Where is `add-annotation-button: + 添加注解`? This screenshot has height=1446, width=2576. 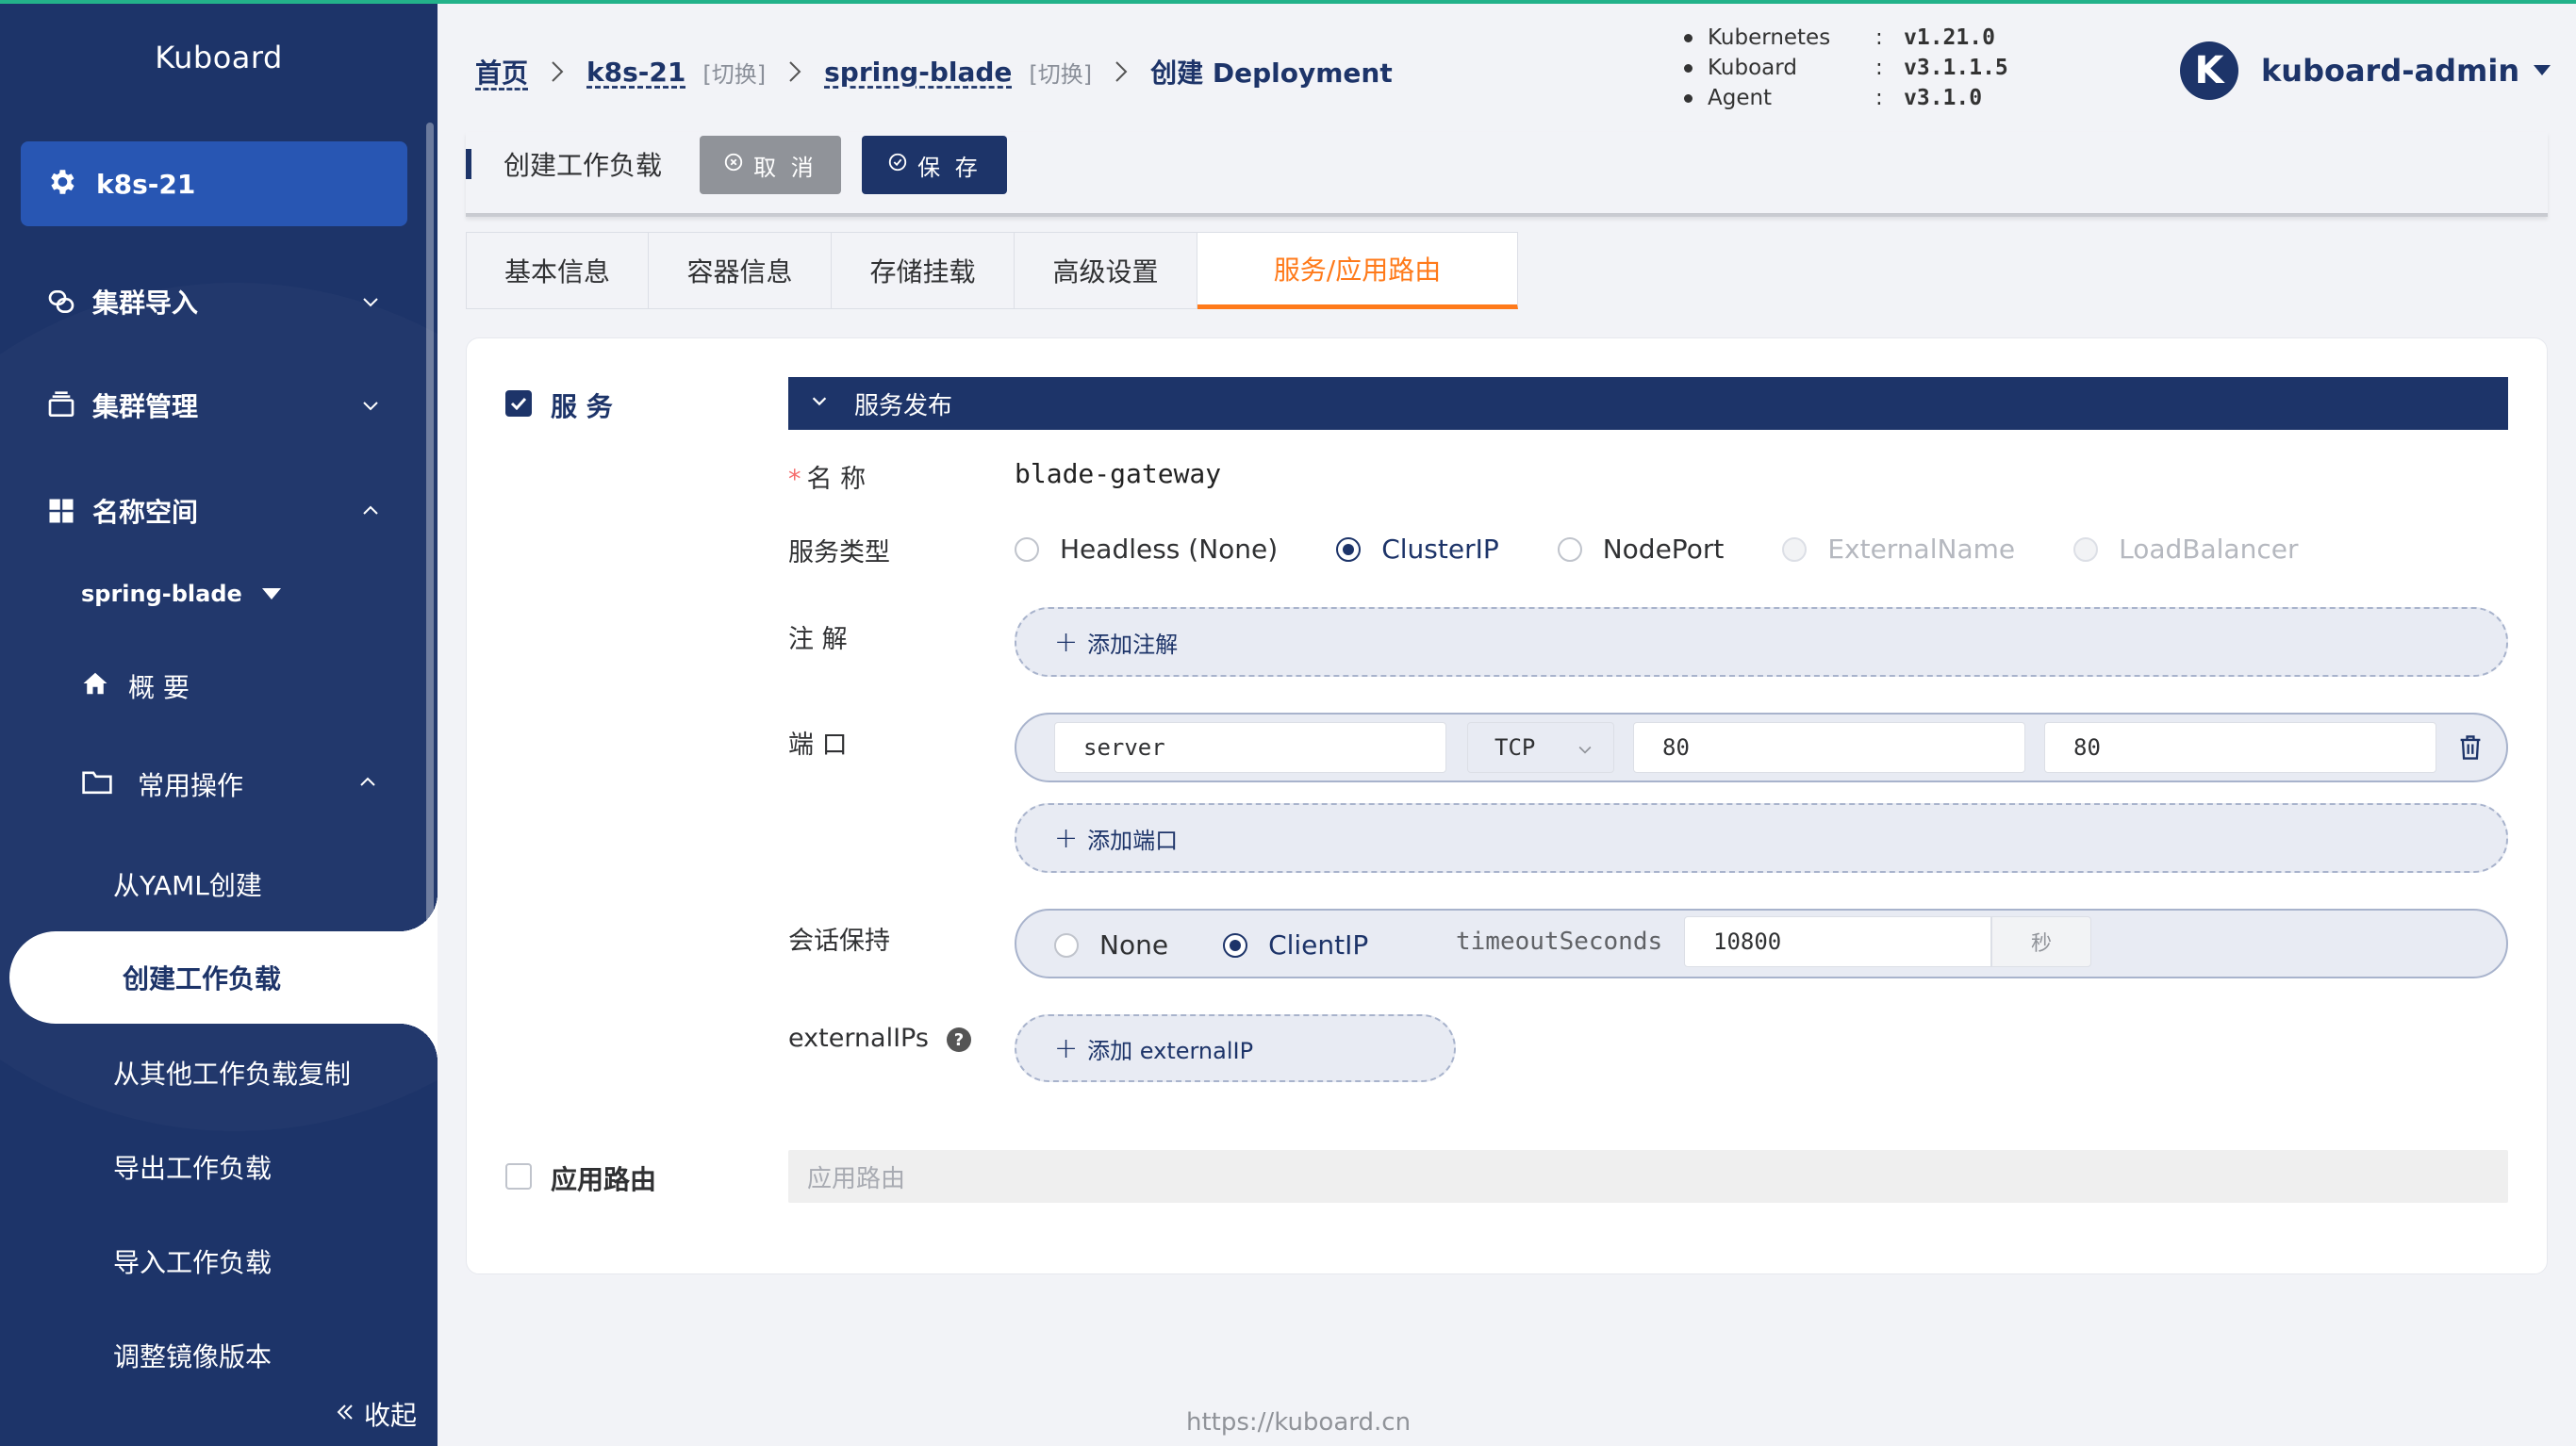 add-annotation-button: + 添加注解 is located at coordinates (1761, 642).